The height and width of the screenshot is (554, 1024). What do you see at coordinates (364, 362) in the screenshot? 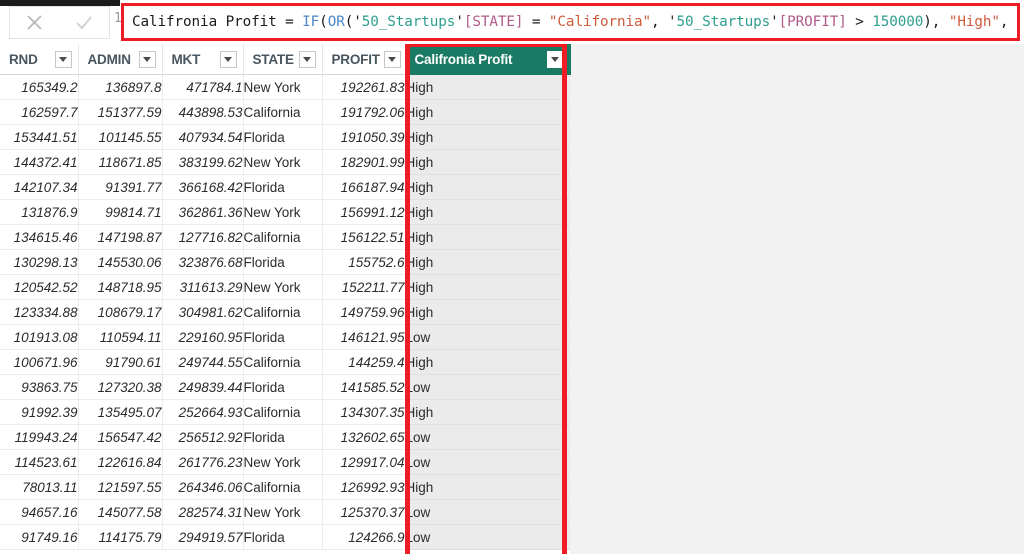
I see `cell-profit: 144259.4` at bounding box center [364, 362].